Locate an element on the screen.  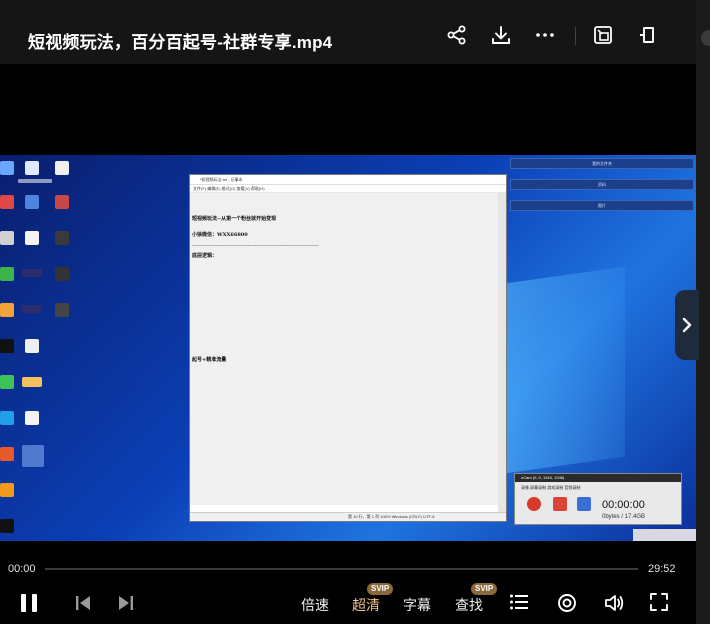
share-icon is located at coordinates (457, 35).